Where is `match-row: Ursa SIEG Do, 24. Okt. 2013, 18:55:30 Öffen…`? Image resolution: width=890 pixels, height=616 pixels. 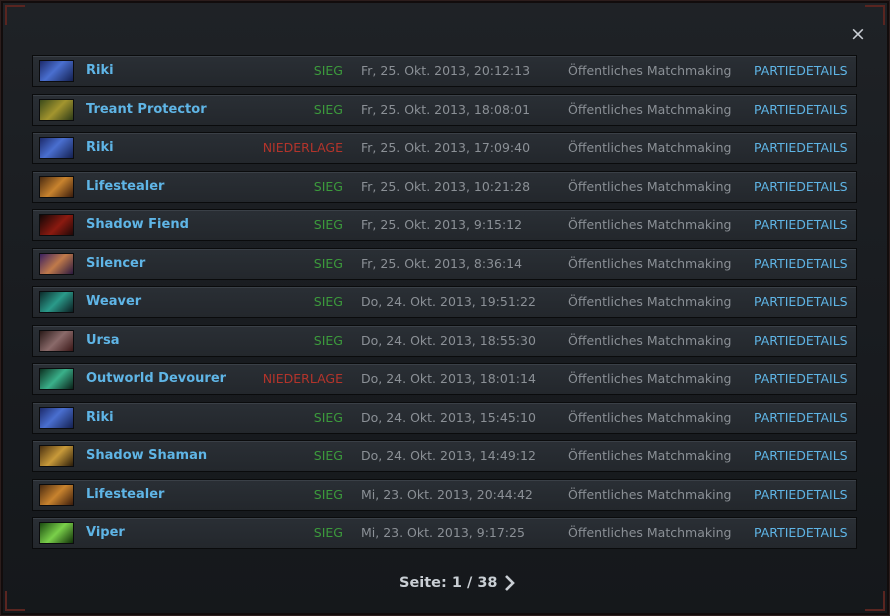
match-row: Ursa SIEG Do, 24. Okt. 2013, 18:55:30 Öffen… is located at coordinates (444, 341).